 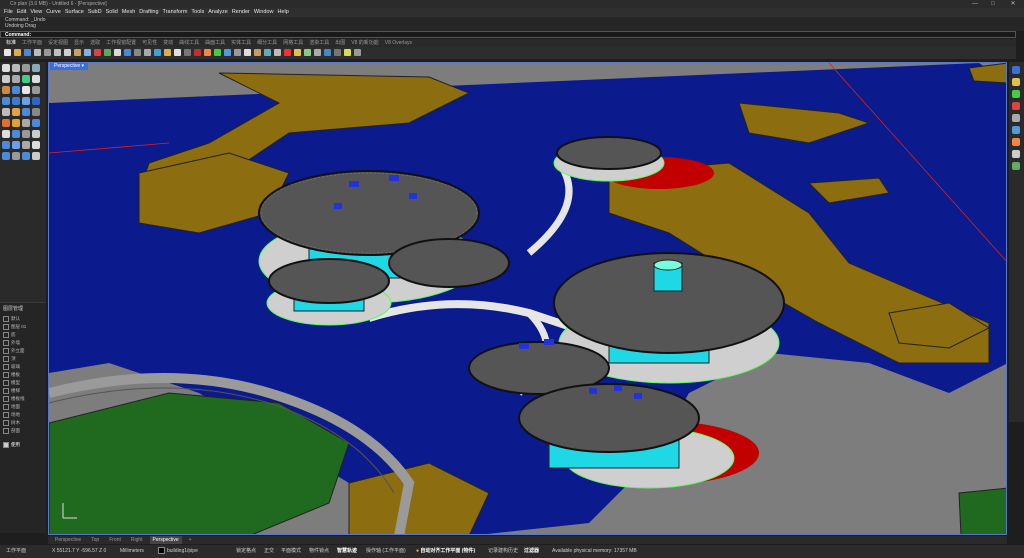 What do you see at coordinates (11, 422) in the screenshot?
I see `layer-row: 树木` at bounding box center [11, 422].